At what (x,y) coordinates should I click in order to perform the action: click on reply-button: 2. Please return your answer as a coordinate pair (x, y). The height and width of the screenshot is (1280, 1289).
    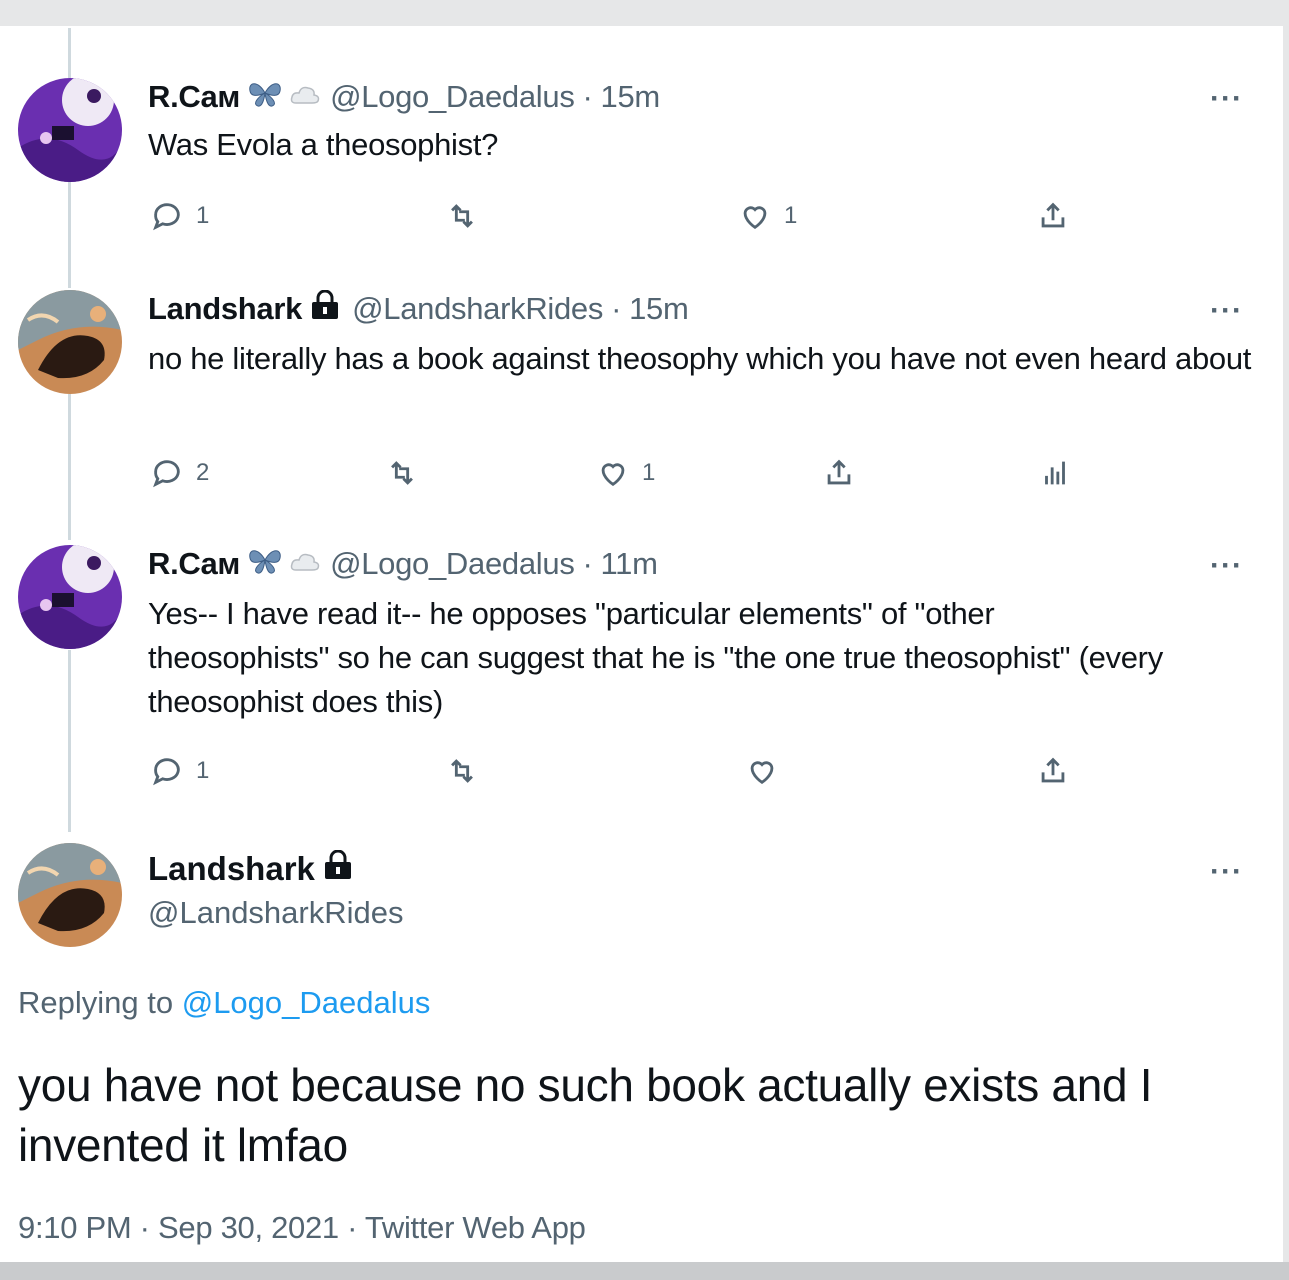
    Looking at the image, I should click on (179, 473).